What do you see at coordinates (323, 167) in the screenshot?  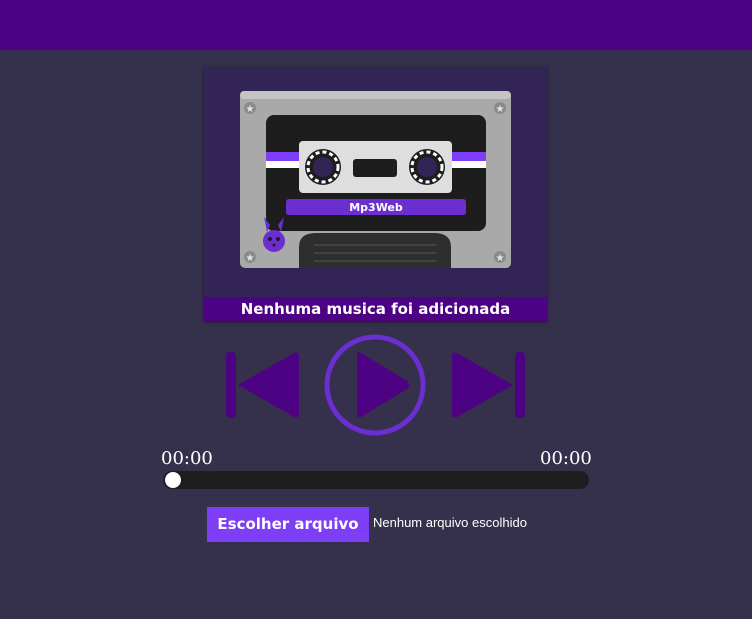 I see `left-reel-icon` at bounding box center [323, 167].